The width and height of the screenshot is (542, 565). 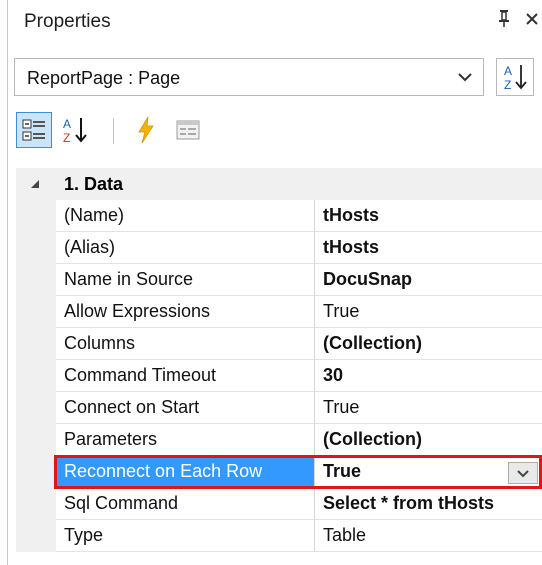 I want to click on property-value: 30, so click(x=333, y=375).